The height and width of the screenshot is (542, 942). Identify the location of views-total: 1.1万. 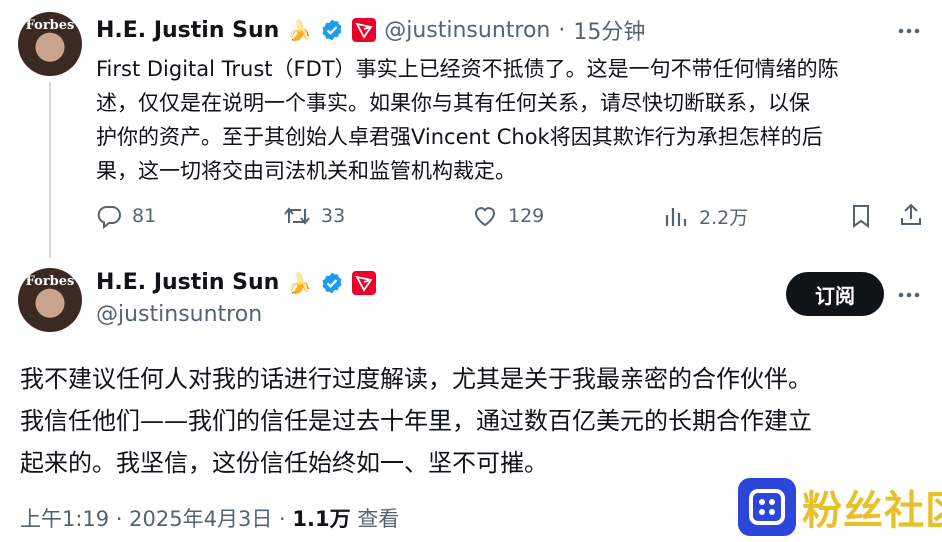
(321, 519).